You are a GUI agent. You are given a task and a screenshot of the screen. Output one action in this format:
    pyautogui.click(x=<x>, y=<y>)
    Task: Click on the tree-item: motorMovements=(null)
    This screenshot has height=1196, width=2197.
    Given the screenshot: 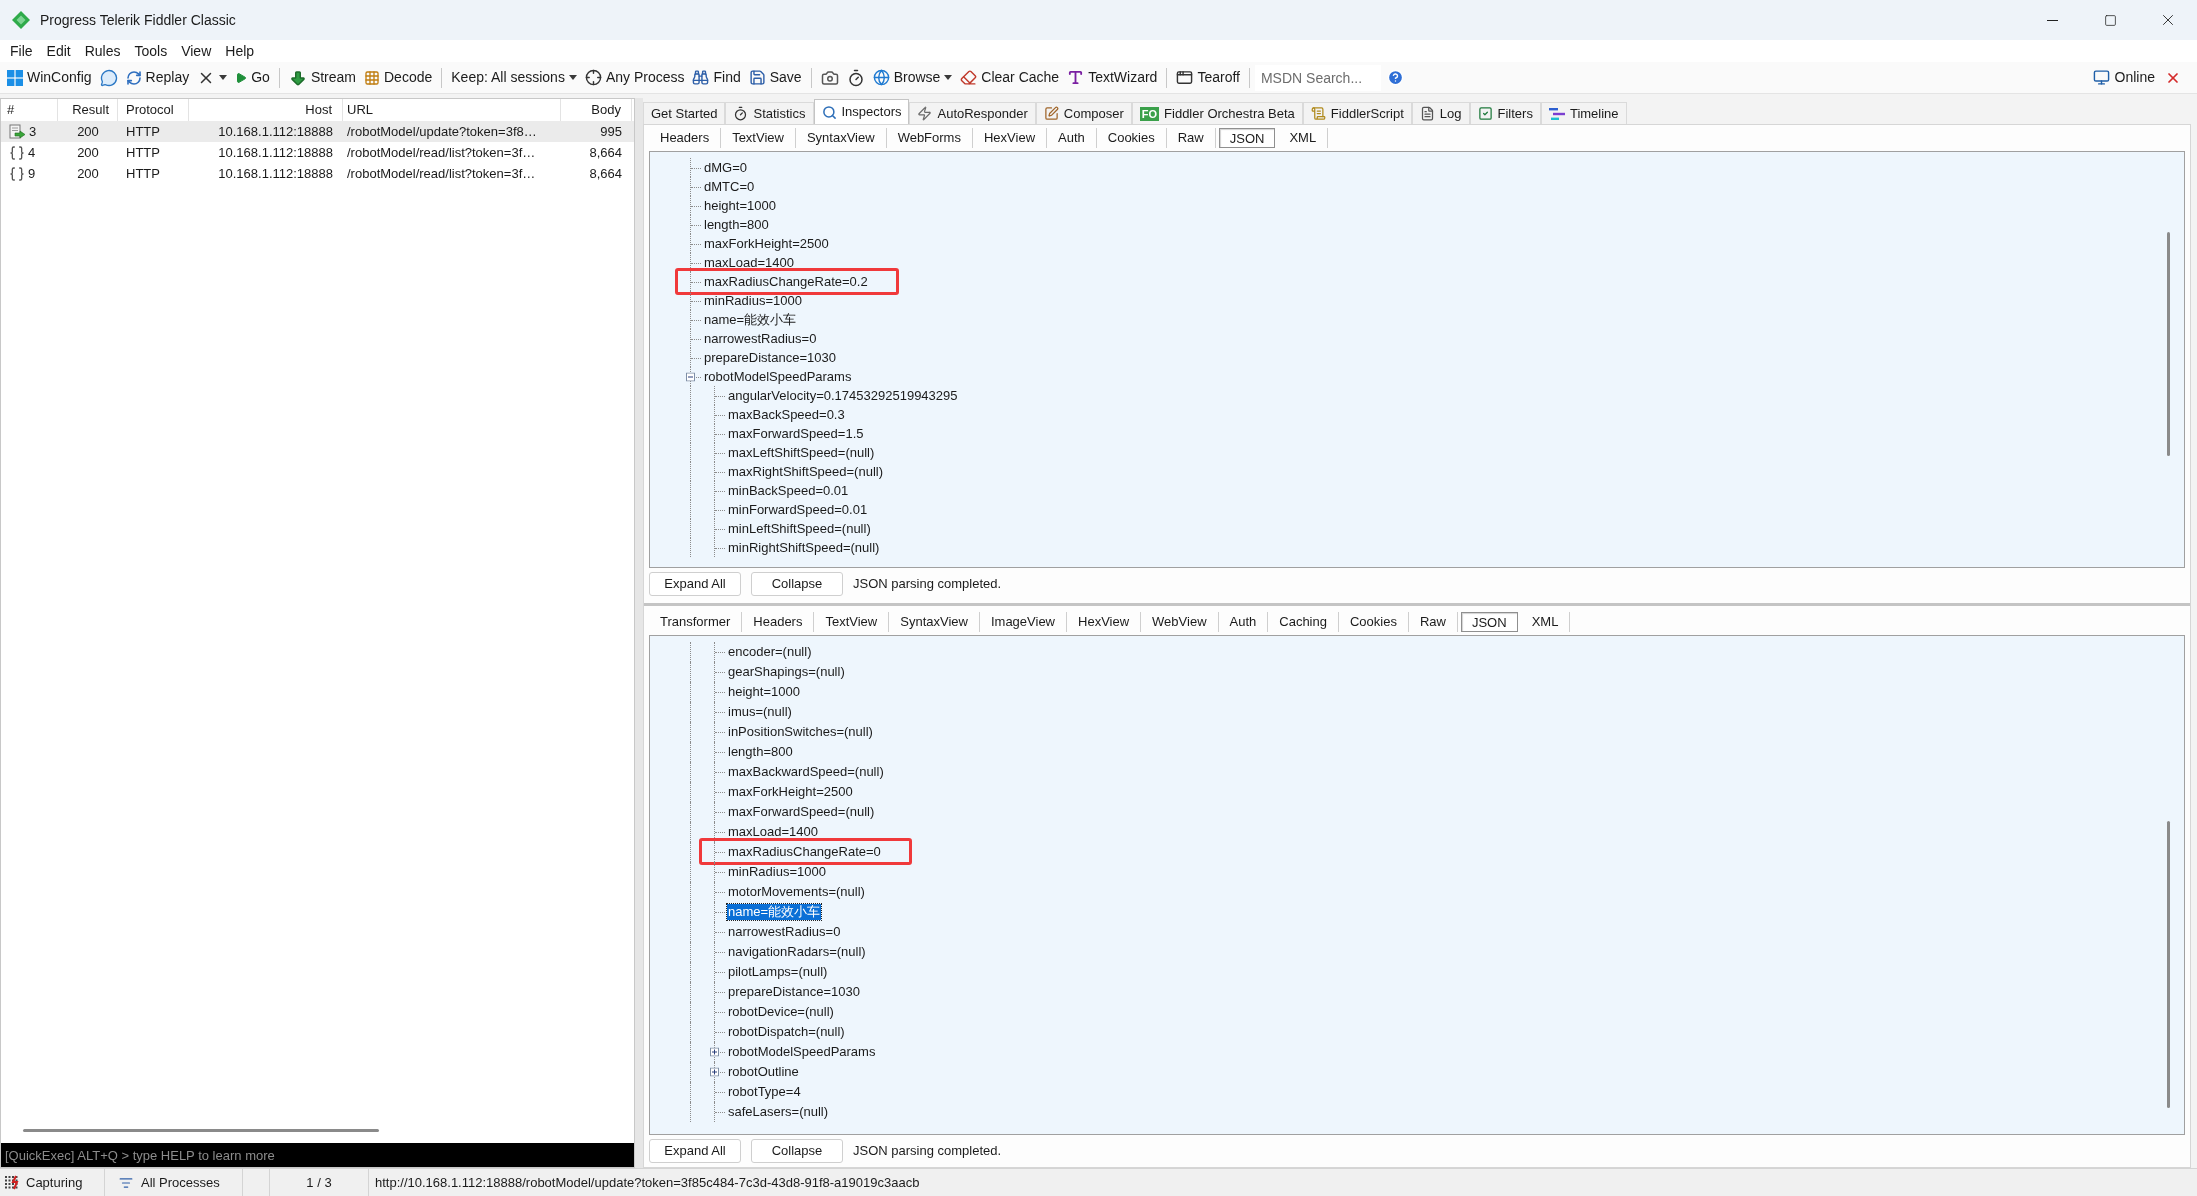 What is the action you would take?
    pyautogui.click(x=796, y=892)
    